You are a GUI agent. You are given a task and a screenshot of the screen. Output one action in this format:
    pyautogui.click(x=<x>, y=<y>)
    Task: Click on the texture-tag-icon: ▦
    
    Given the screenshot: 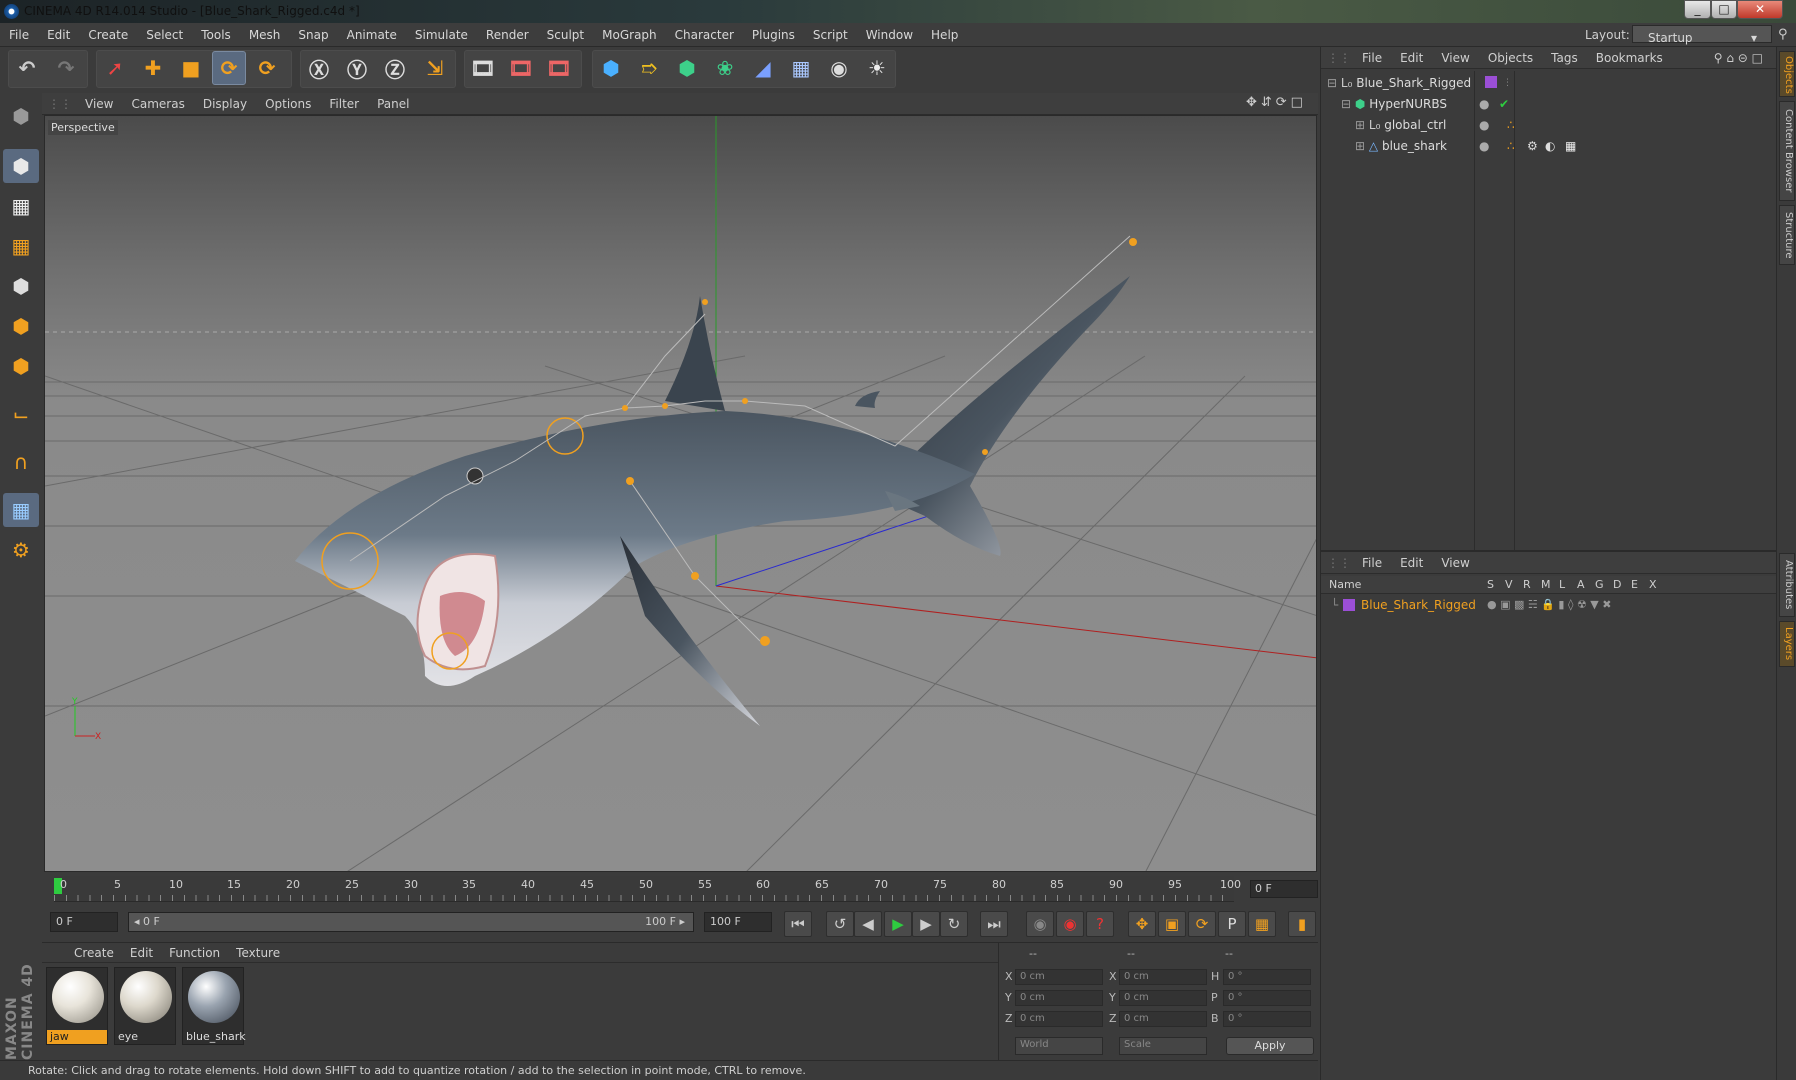 What is the action you would take?
    pyautogui.click(x=1570, y=146)
    